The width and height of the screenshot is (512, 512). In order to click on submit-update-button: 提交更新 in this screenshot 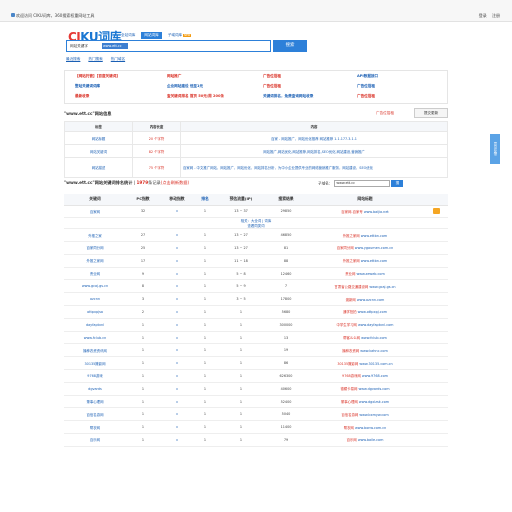, I will do `click(431, 113)`.